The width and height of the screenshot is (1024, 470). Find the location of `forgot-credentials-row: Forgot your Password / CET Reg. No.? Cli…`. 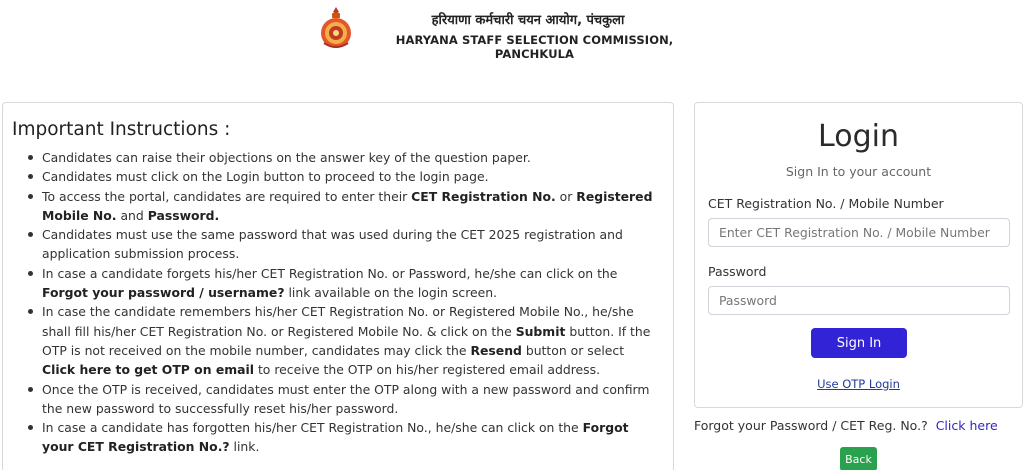

forgot-credentials-row: Forgot your Password / CET Reg. No.? Cli… is located at coordinates (846, 425).